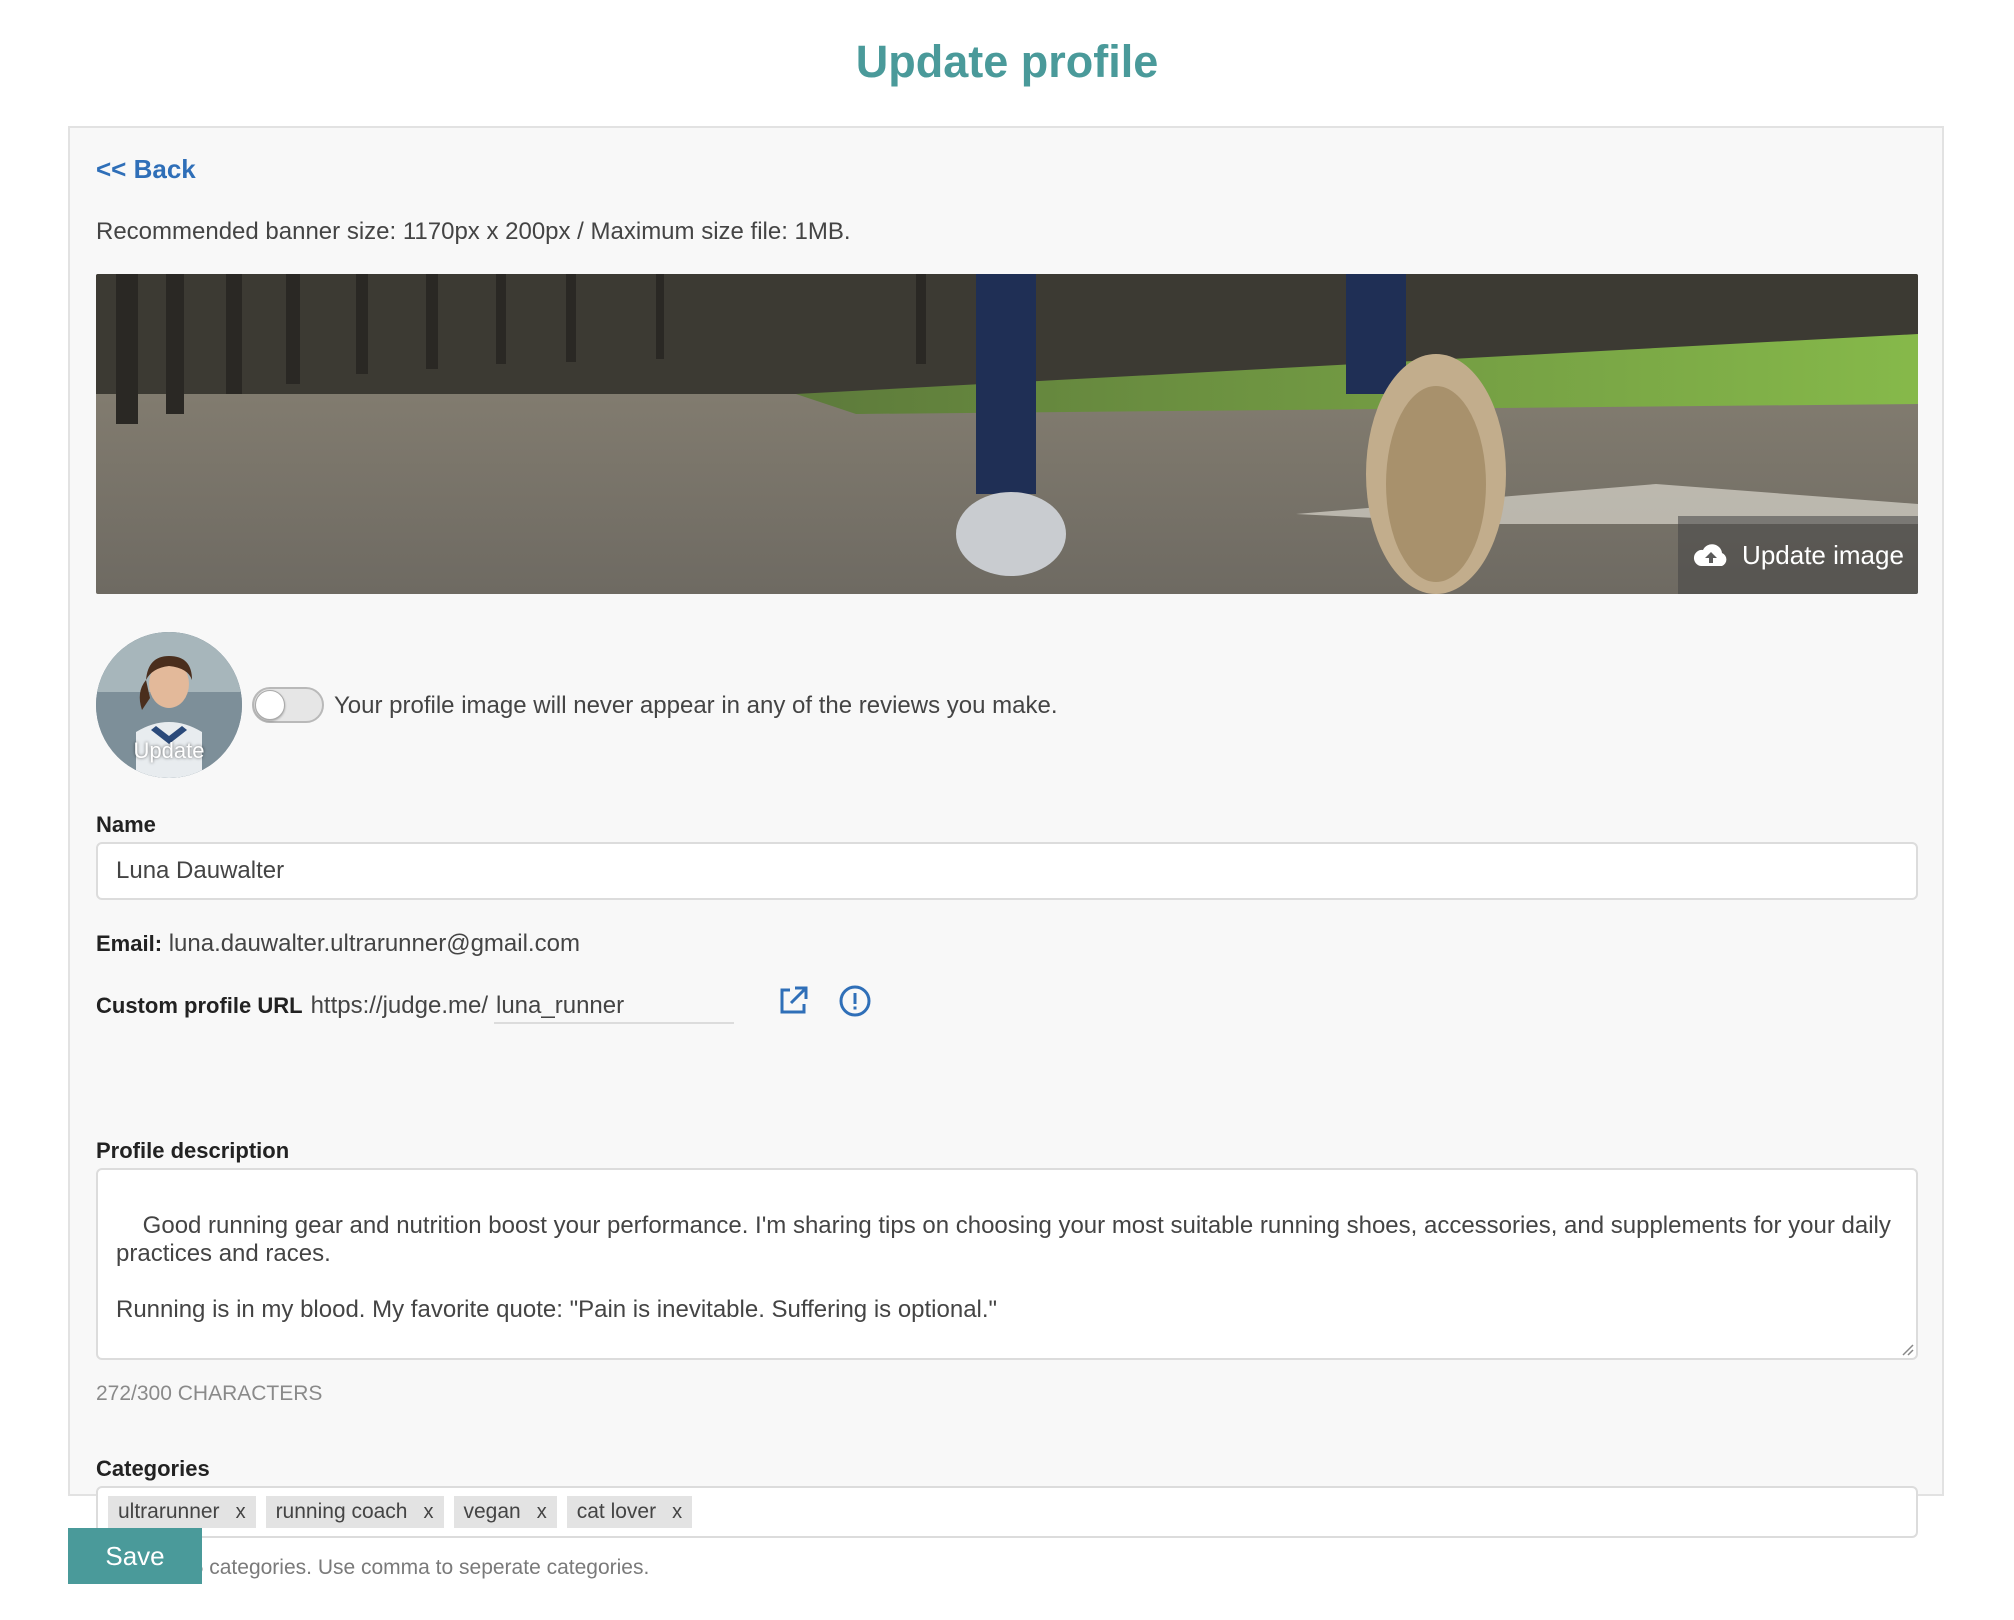  I want to click on name-input, so click(1007, 871).